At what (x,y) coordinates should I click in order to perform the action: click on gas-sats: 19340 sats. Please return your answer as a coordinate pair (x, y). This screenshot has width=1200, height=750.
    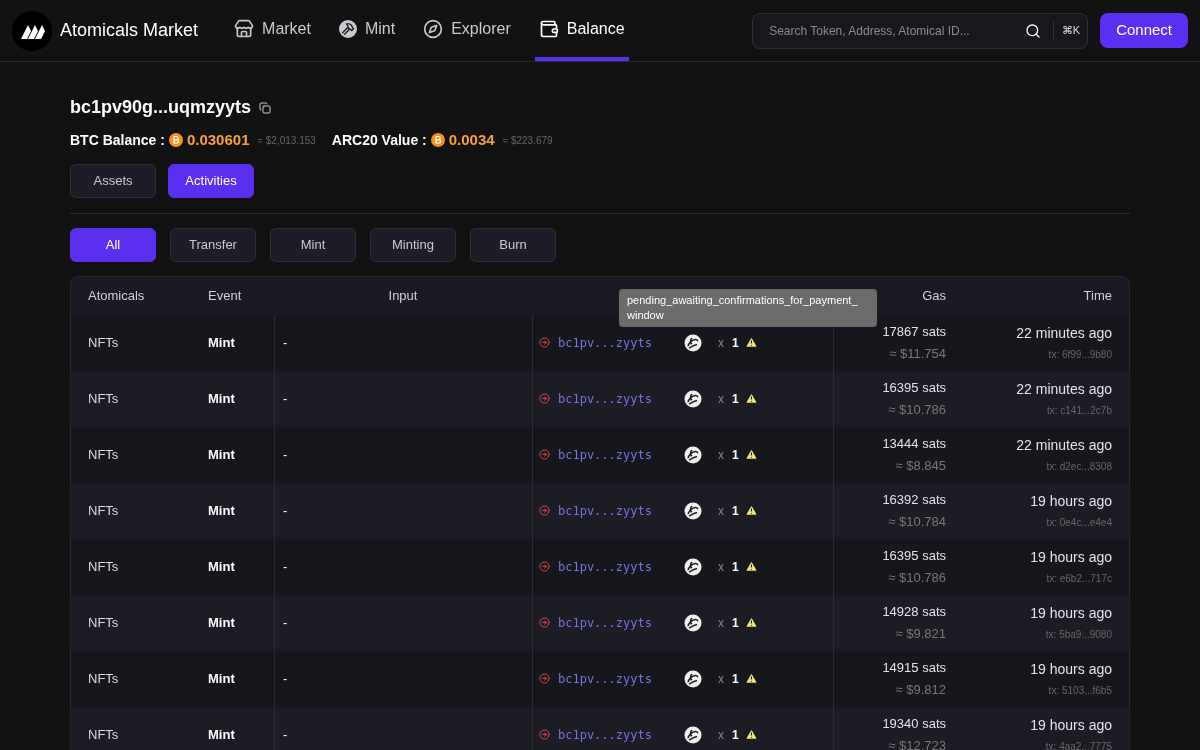
    Looking at the image, I should click on (914, 723).